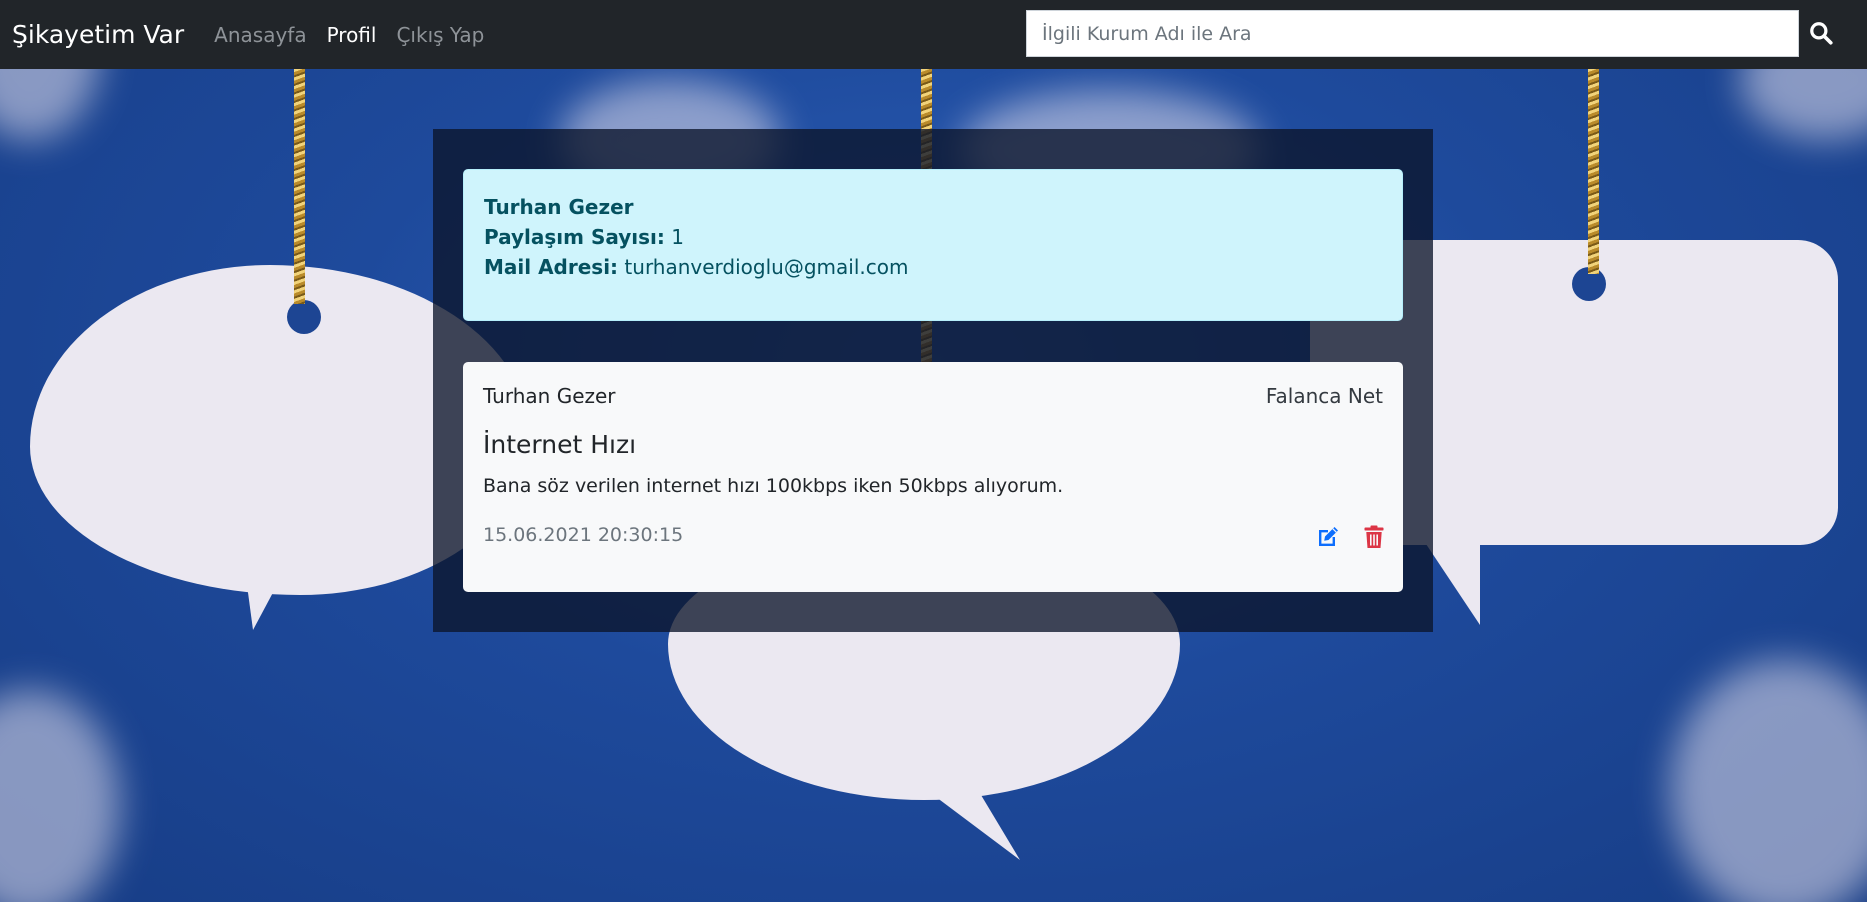  I want to click on complaint-title: İnternet Hızı, so click(560, 444).